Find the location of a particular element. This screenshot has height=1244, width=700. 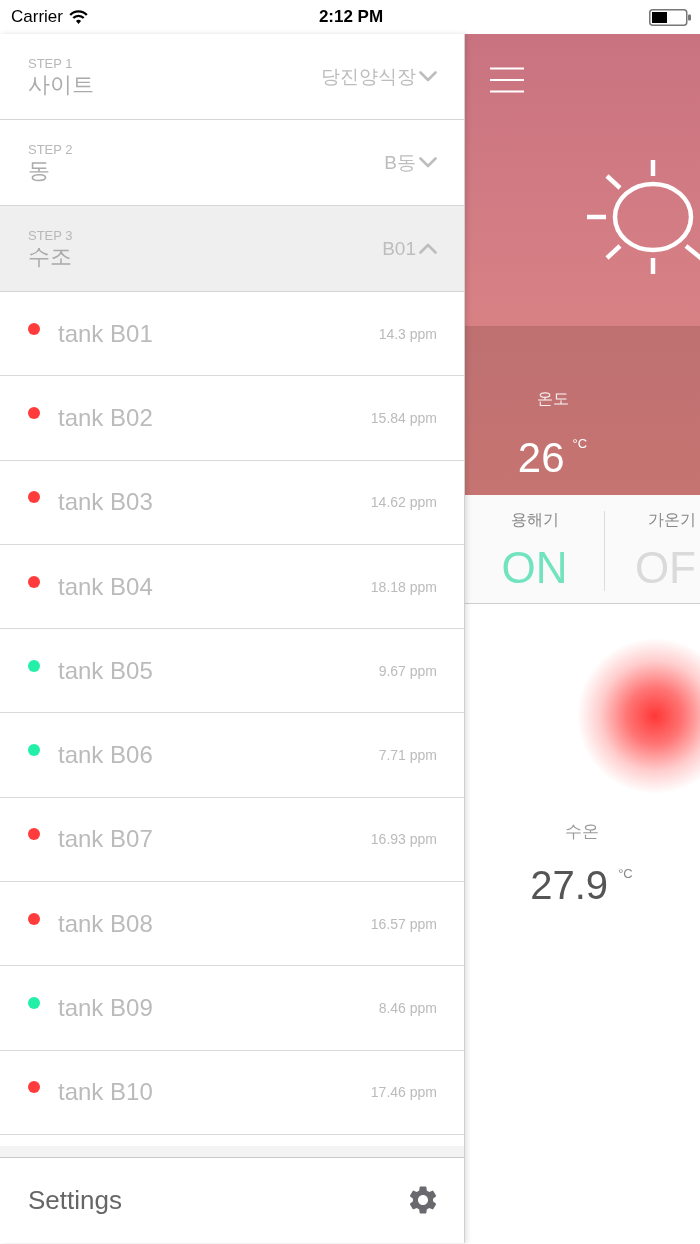

tank-reading: 16.93 ppm is located at coordinates (403, 839).